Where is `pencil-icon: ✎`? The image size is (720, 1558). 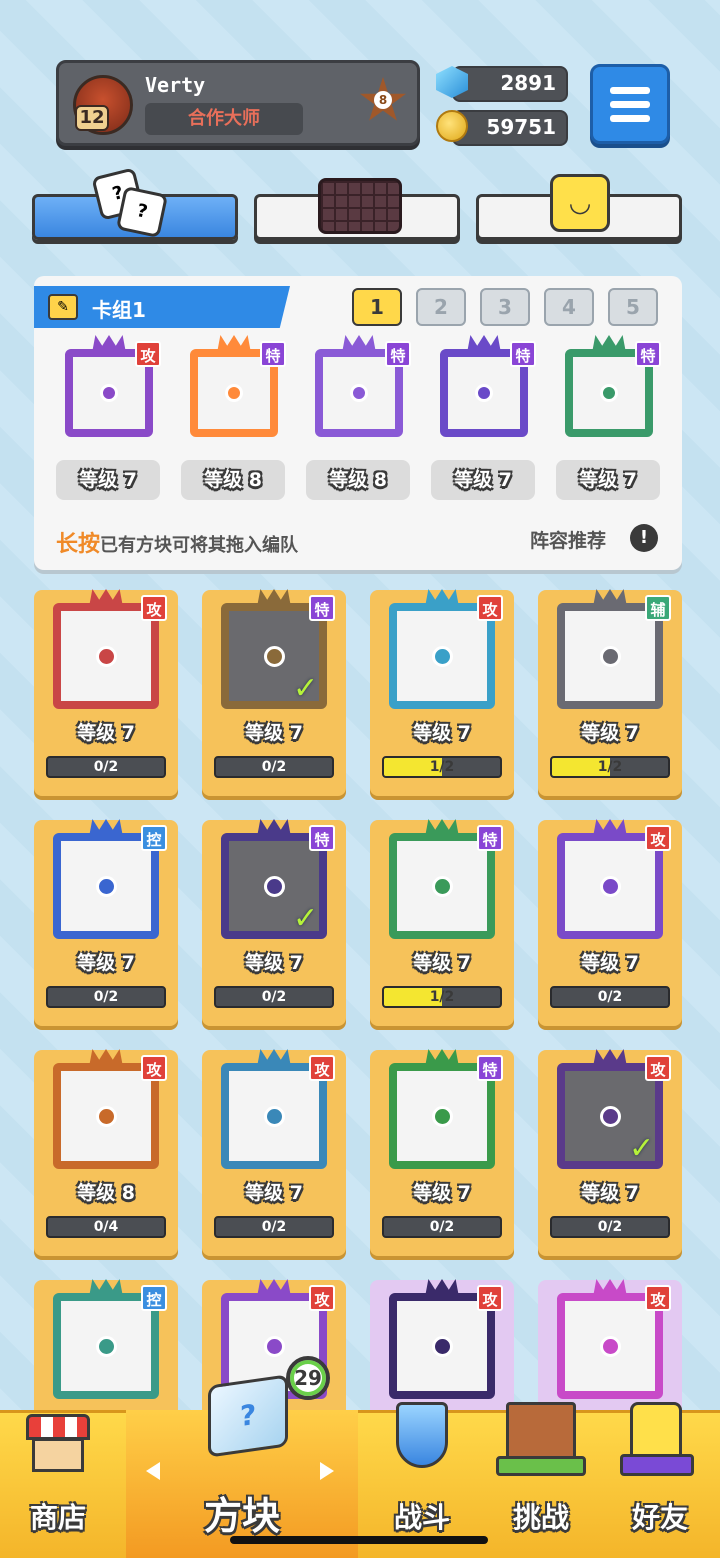
pencil-icon: ✎ is located at coordinates (63, 307).